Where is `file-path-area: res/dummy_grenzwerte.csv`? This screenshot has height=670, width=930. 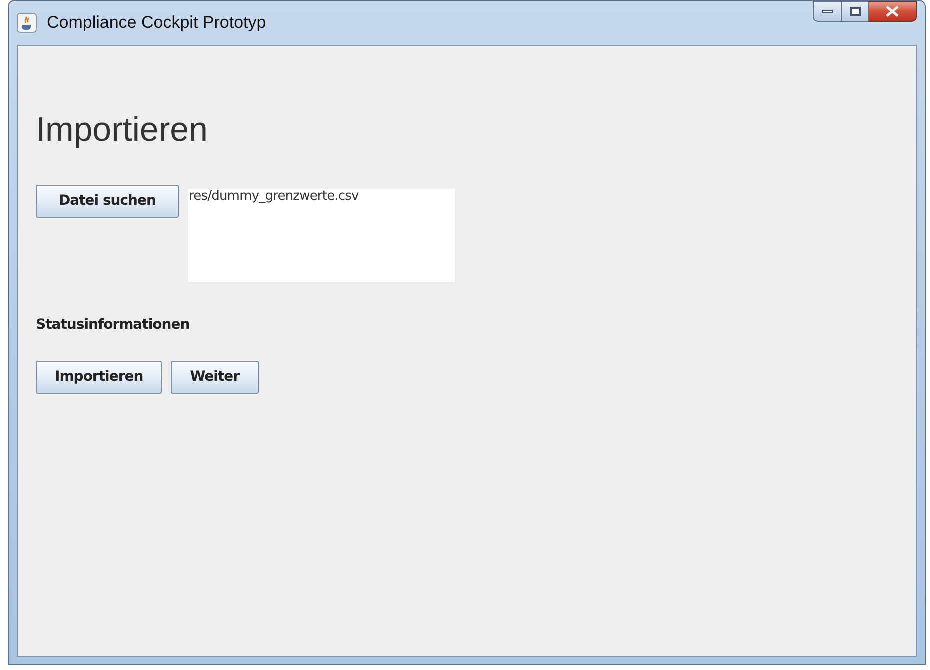 file-path-area: res/dummy_grenzwerte.csv is located at coordinates (321, 235).